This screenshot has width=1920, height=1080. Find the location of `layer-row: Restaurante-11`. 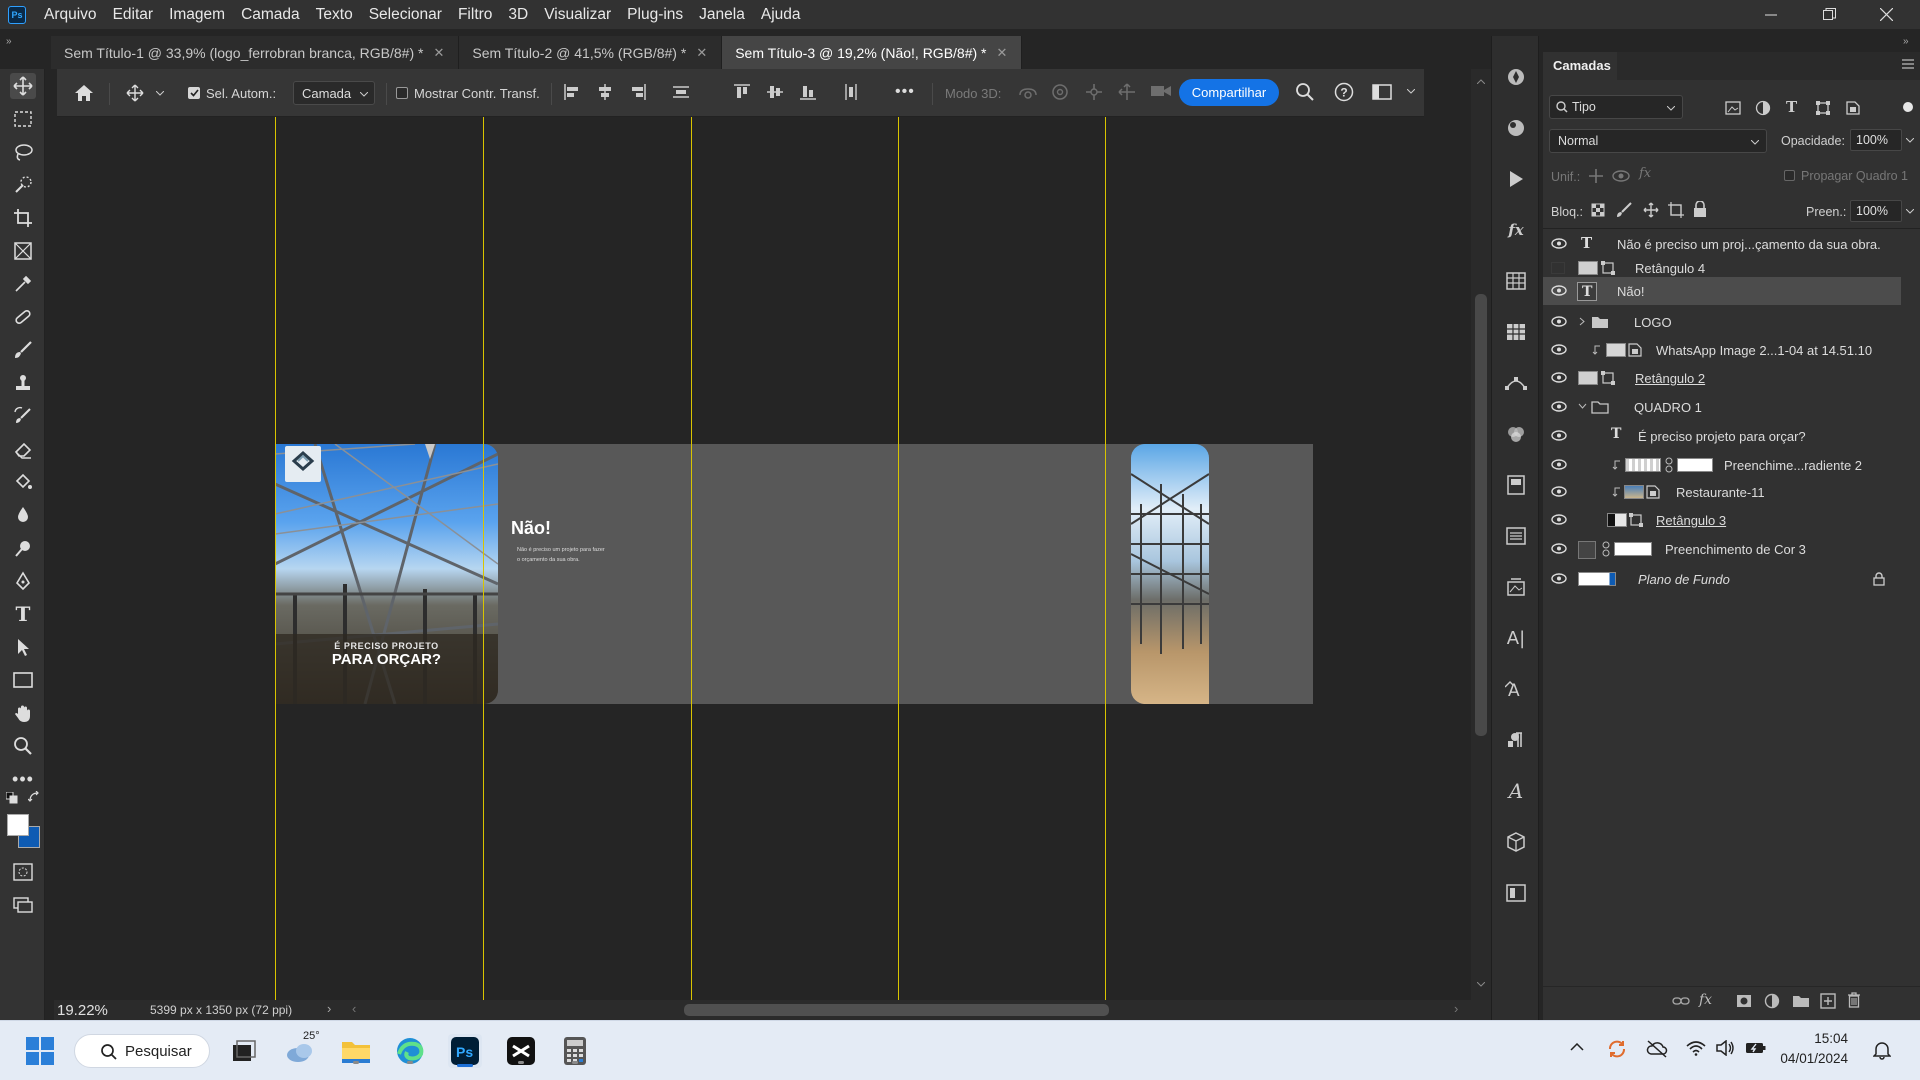

layer-row: Restaurante-11 is located at coordinates (1722, 492).